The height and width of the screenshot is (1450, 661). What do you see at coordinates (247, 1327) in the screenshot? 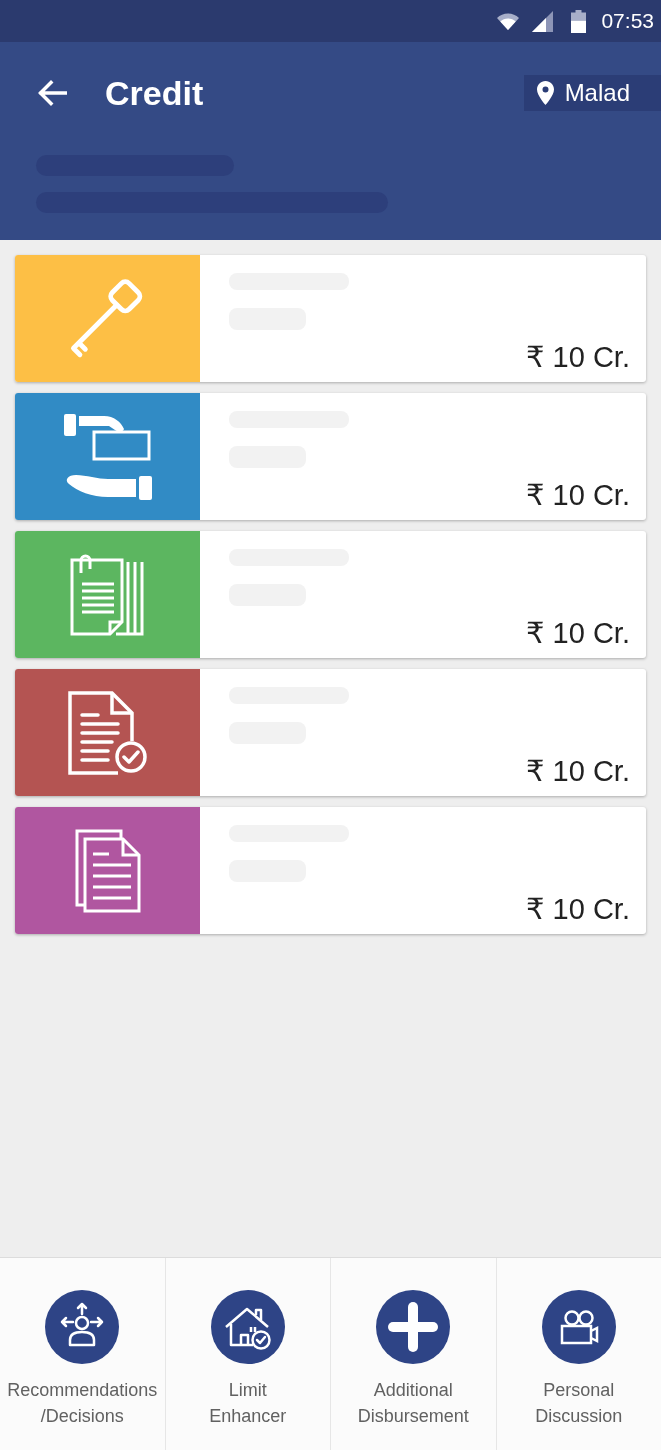
I see `house-check-icon` at bounding box center [247, 1327].